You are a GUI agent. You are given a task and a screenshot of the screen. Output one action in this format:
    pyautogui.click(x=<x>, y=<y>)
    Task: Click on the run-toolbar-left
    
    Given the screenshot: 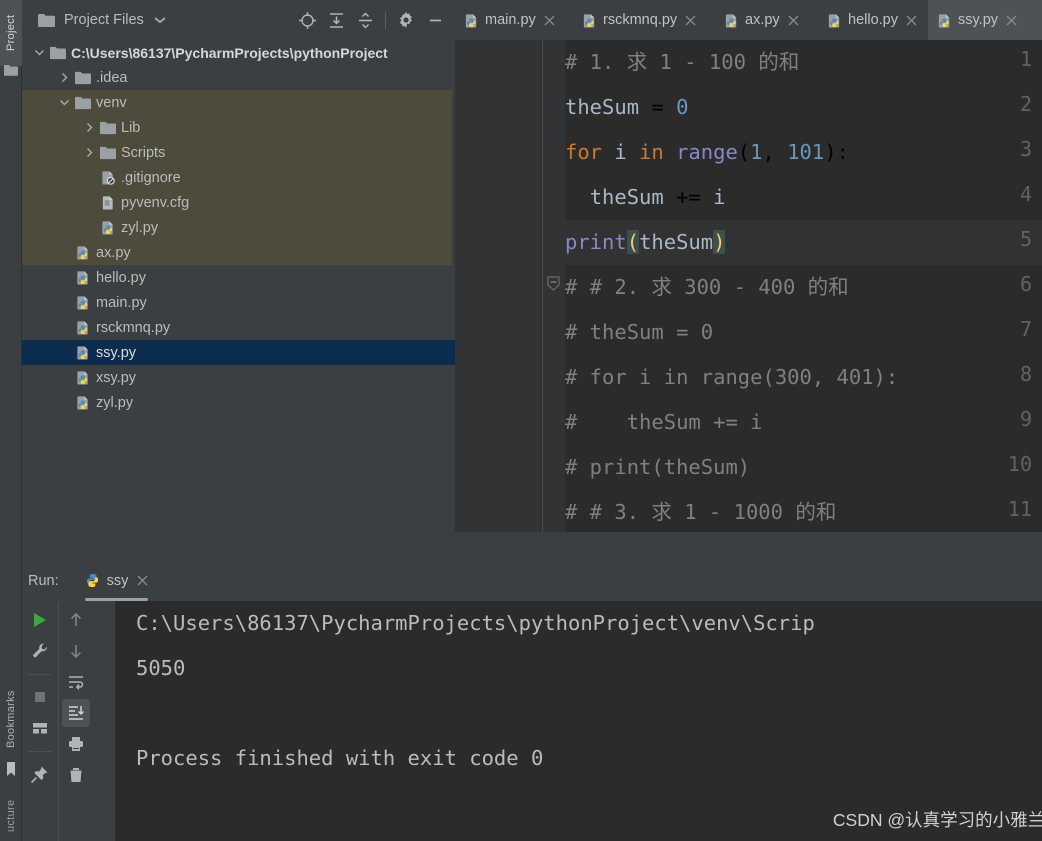 What is the action you would take?
    pyautogui.click(x=39, y=721)
    